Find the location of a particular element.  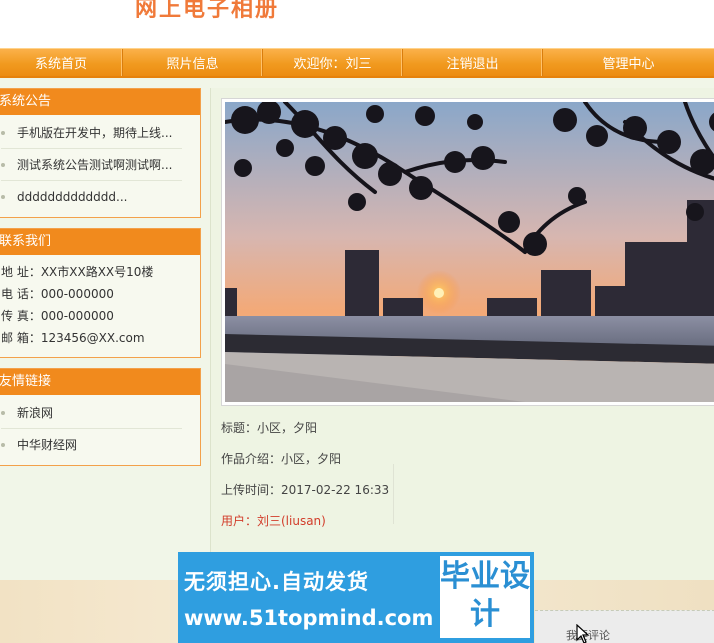

ad-text: 无须担心.自动发货 www.51topmind.com is located at coordinates (313, 601).